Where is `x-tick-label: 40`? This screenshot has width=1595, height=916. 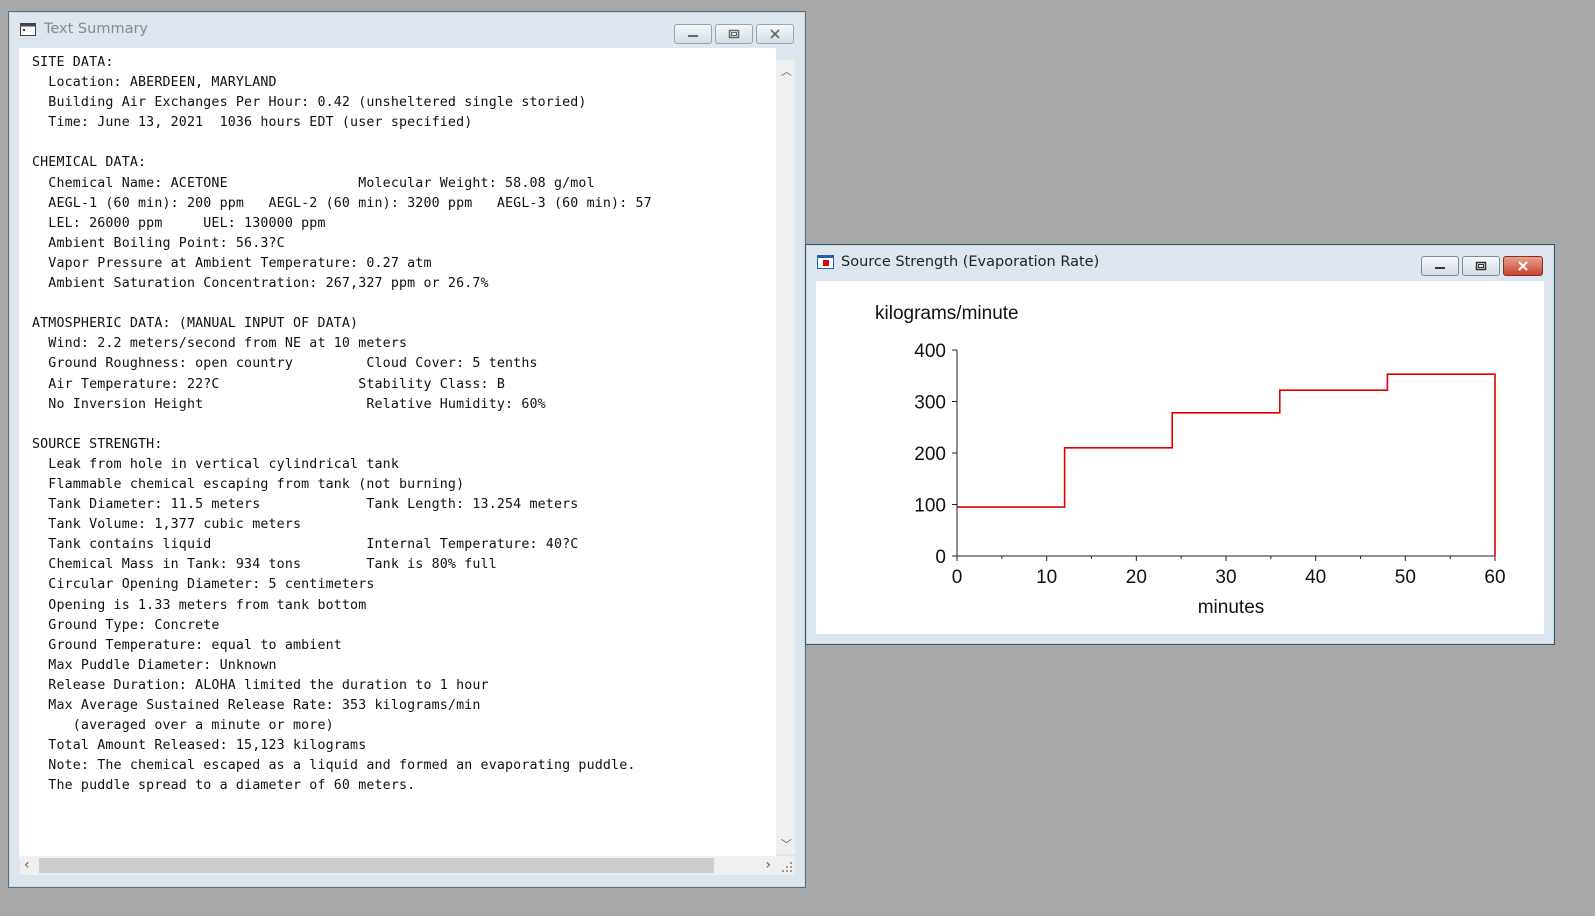 x-tick-label: 40 is located at coordinates (1315, 577).